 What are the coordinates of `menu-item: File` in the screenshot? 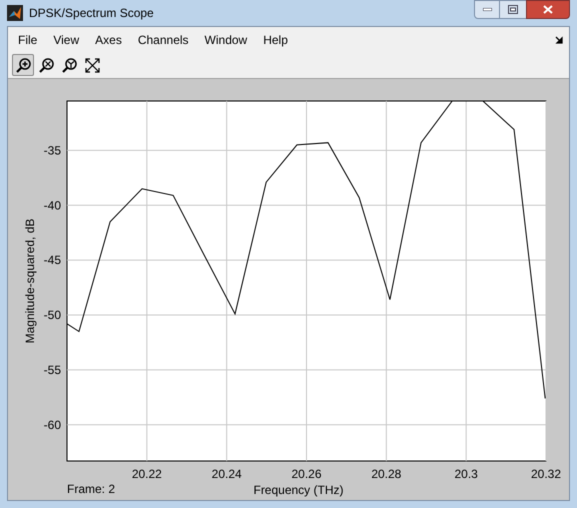 It's located at (28, 39).